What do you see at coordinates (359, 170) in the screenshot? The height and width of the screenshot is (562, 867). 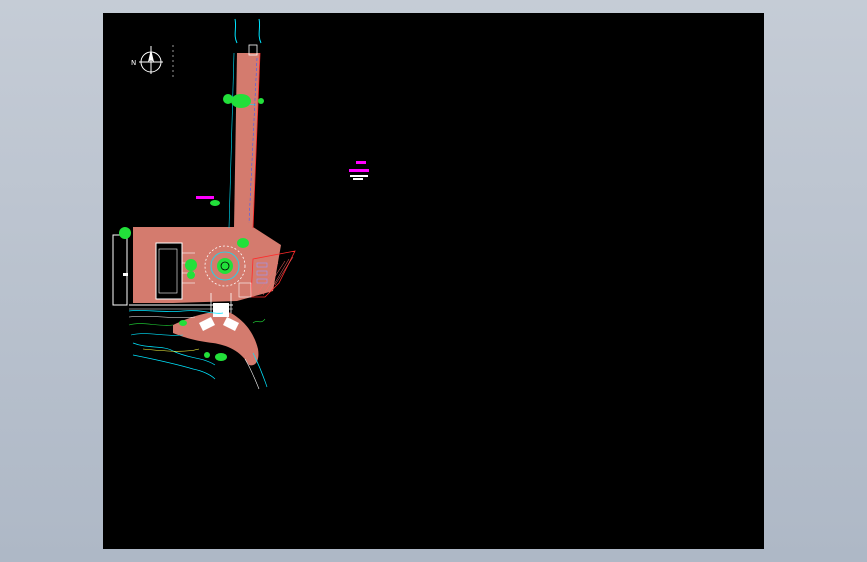 I see `annotation-block` at bounding box center [359, 170].